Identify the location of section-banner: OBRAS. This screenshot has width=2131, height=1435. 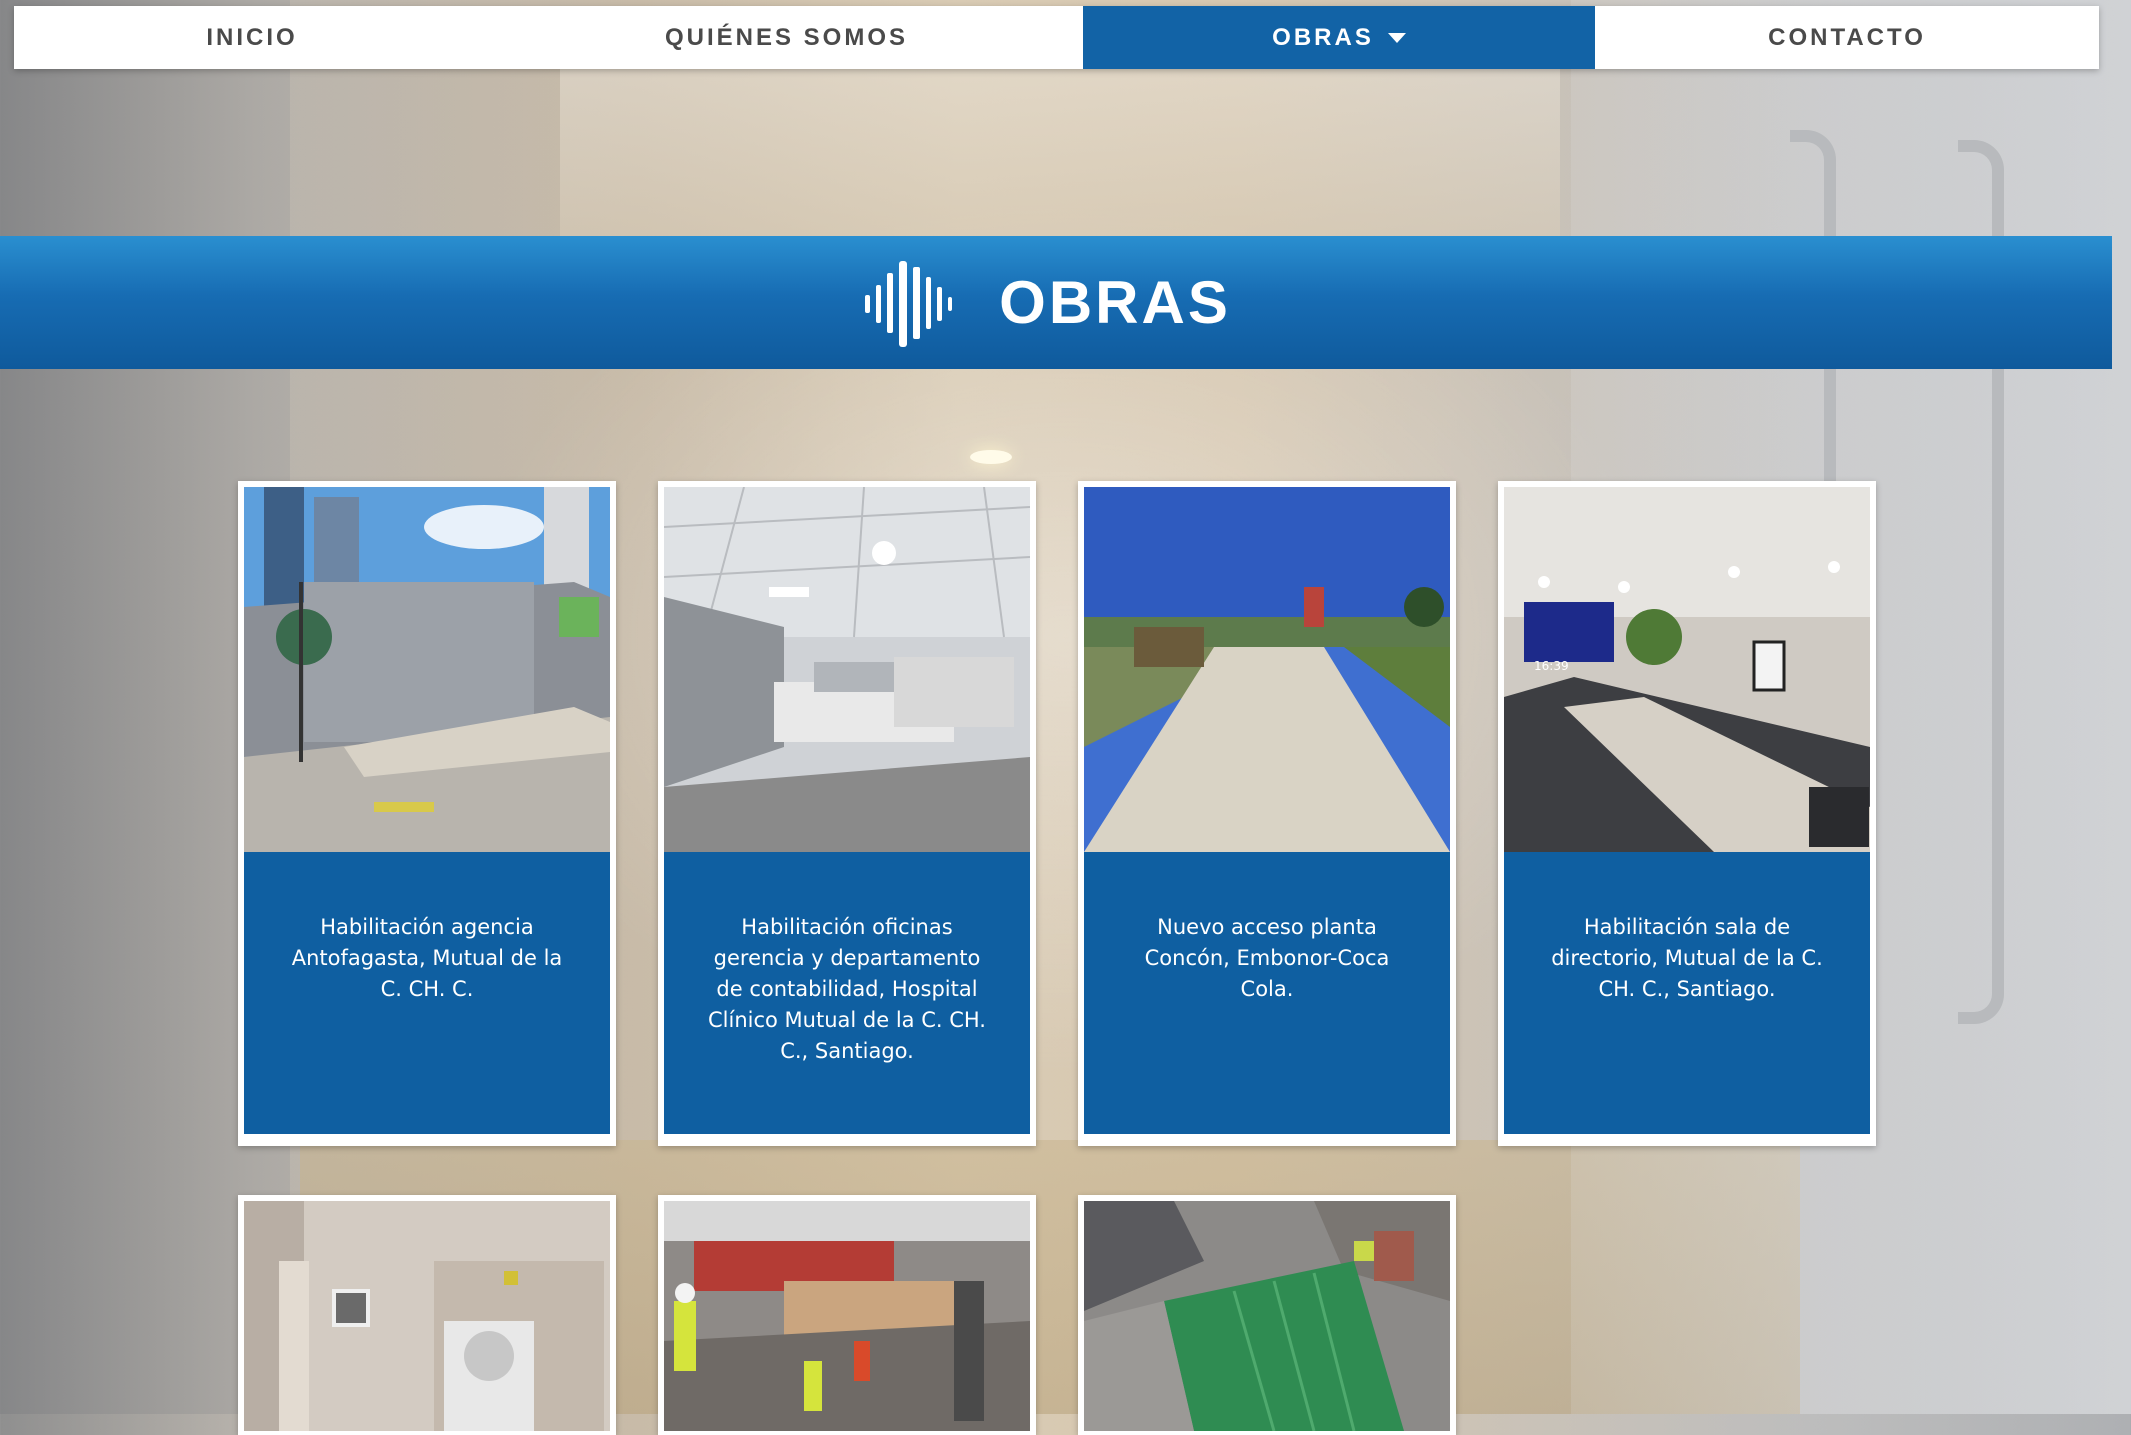
(1056, 302).